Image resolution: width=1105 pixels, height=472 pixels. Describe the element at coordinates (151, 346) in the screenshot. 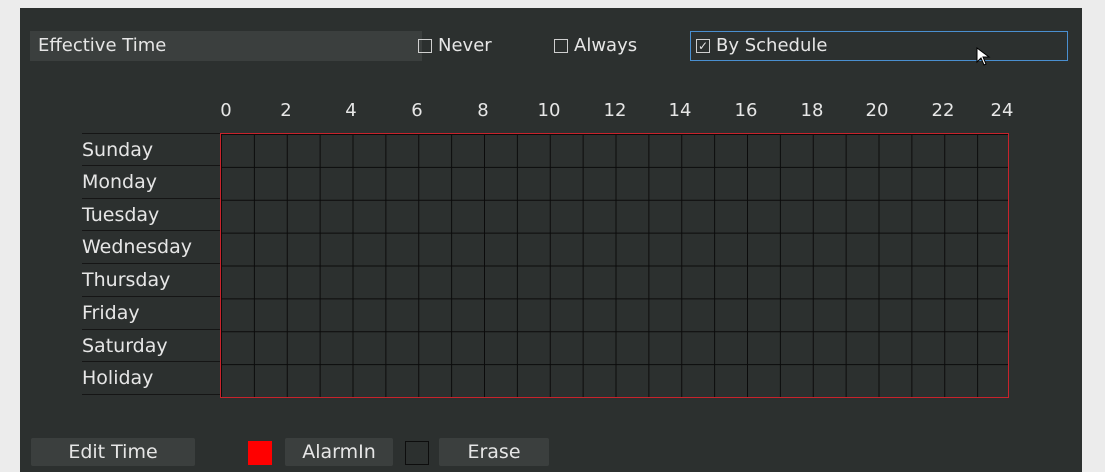

I see `day-label-saturday: Saturday` at that location.